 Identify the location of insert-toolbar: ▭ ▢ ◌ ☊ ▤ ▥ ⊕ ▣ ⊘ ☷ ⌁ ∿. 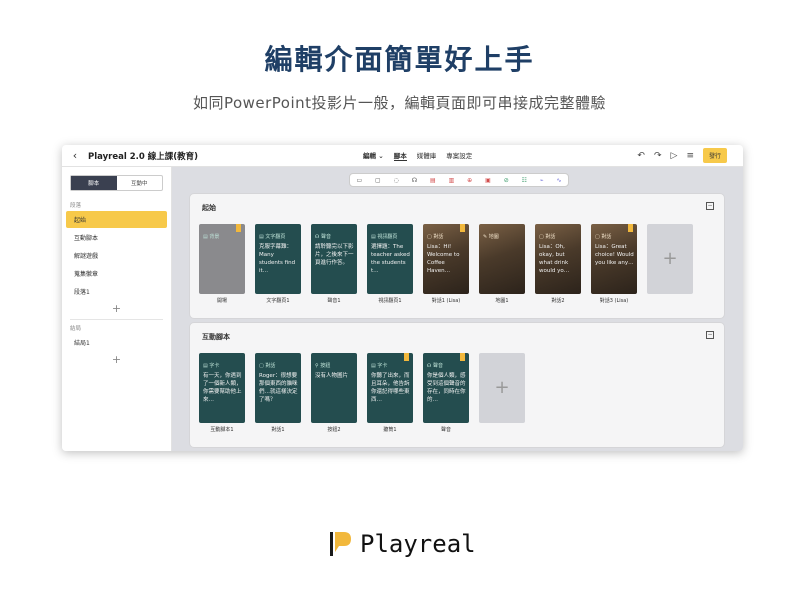
(459, 180).